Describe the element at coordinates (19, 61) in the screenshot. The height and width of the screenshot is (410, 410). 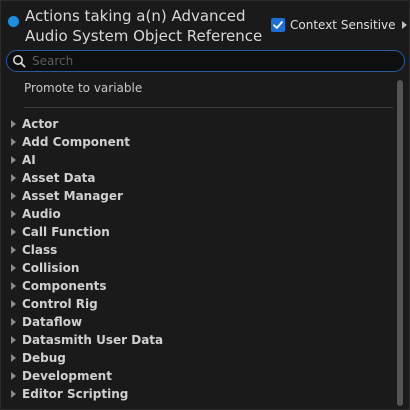
I see `search-icon` at that location.